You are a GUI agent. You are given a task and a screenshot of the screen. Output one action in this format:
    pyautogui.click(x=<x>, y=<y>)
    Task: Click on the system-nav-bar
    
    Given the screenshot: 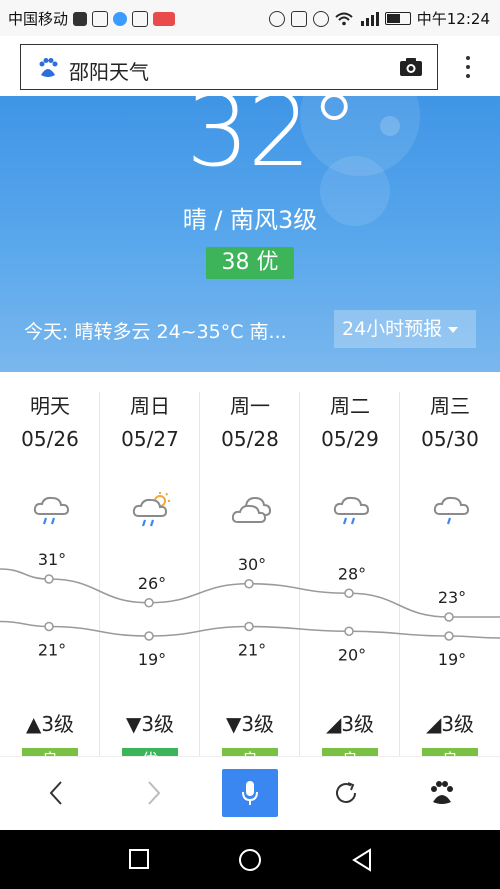 What is the action you would take?
    pyautogui.click(x=250, y=859)
    